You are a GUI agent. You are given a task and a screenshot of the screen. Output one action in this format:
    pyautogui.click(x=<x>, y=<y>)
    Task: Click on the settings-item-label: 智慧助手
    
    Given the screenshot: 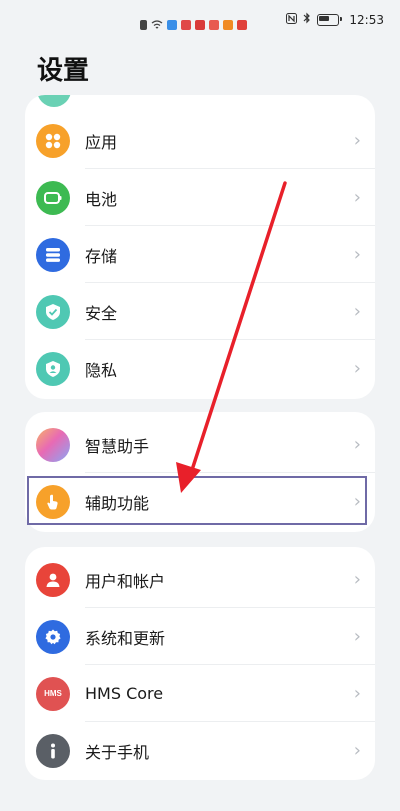 What is the action you would take?
    pyautogui.click(x=117, y=446)
    